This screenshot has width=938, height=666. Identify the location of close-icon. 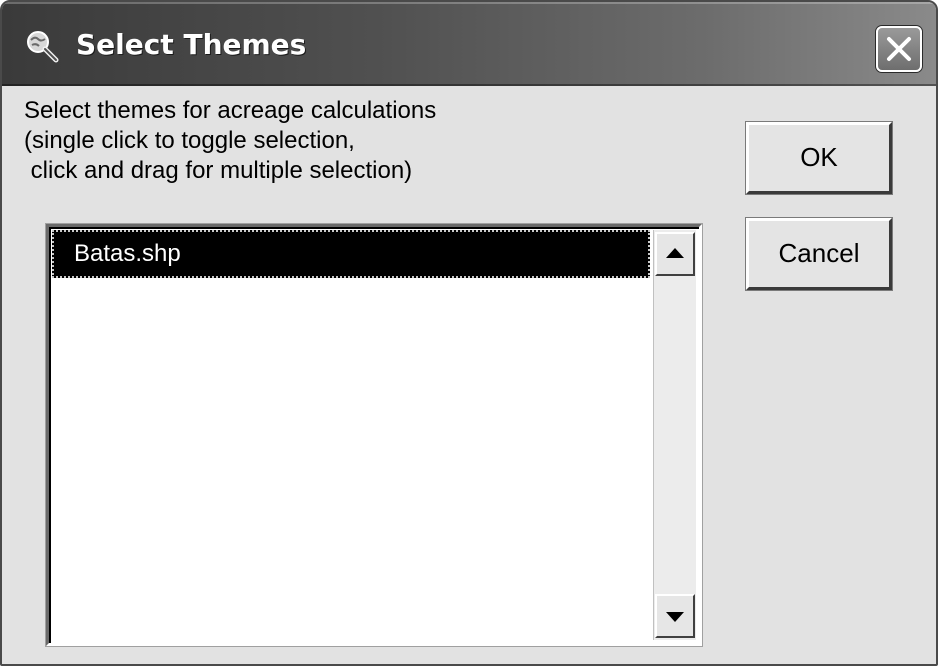
(899, 49).